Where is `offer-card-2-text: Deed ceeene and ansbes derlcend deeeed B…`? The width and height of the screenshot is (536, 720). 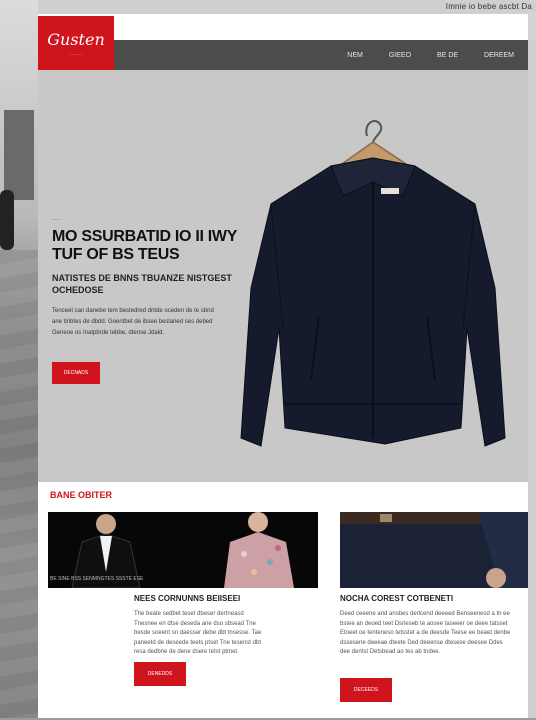 offer-card-2-text: Deed ceeene and ansbes derlcend deeeed B… is located at coordinates (425, 633).